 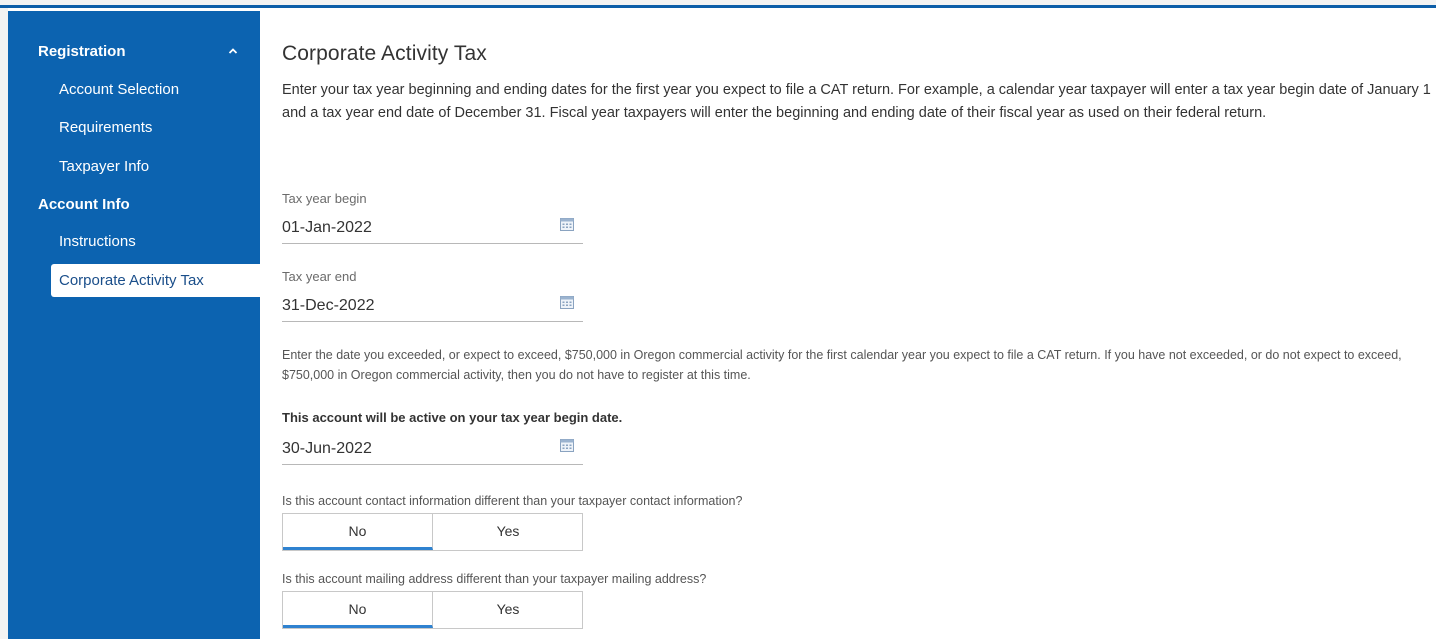 I want to click on sidebar-item-corporate-activity-tax: Corporate Activity Tax, so click(x=155, y=280).